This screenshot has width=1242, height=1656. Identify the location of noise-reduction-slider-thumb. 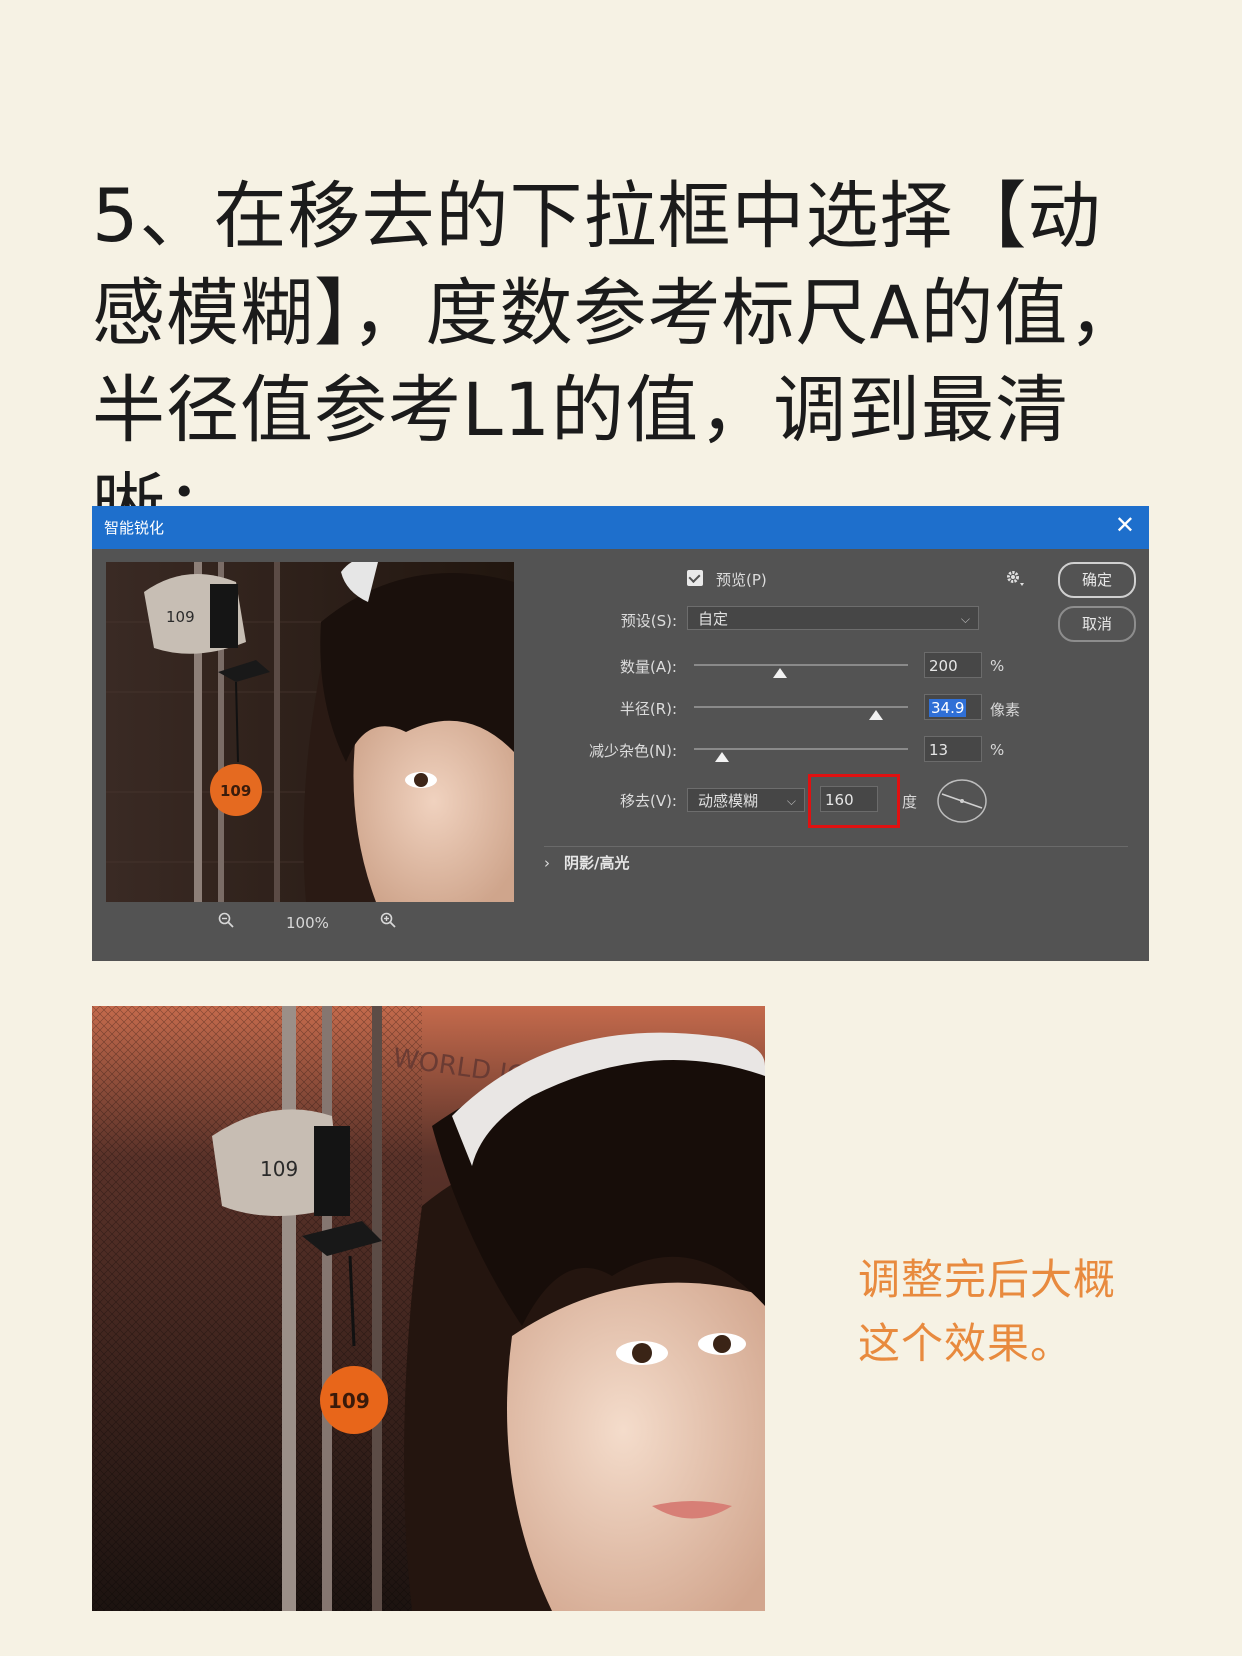
(721, 757).